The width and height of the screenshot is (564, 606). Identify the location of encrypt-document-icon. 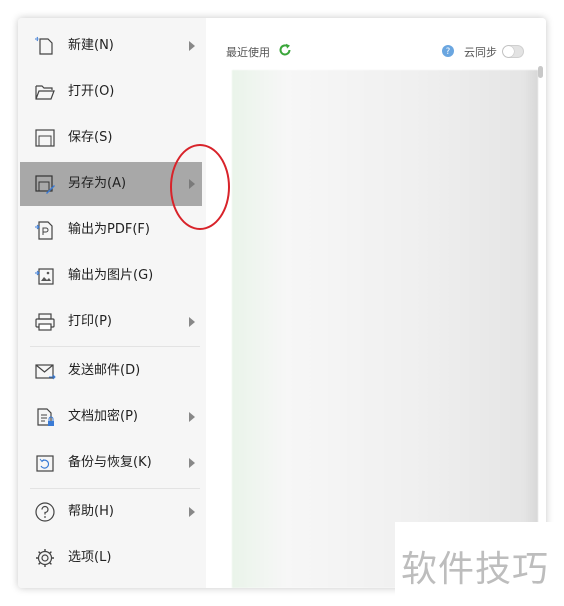
(45, 417).